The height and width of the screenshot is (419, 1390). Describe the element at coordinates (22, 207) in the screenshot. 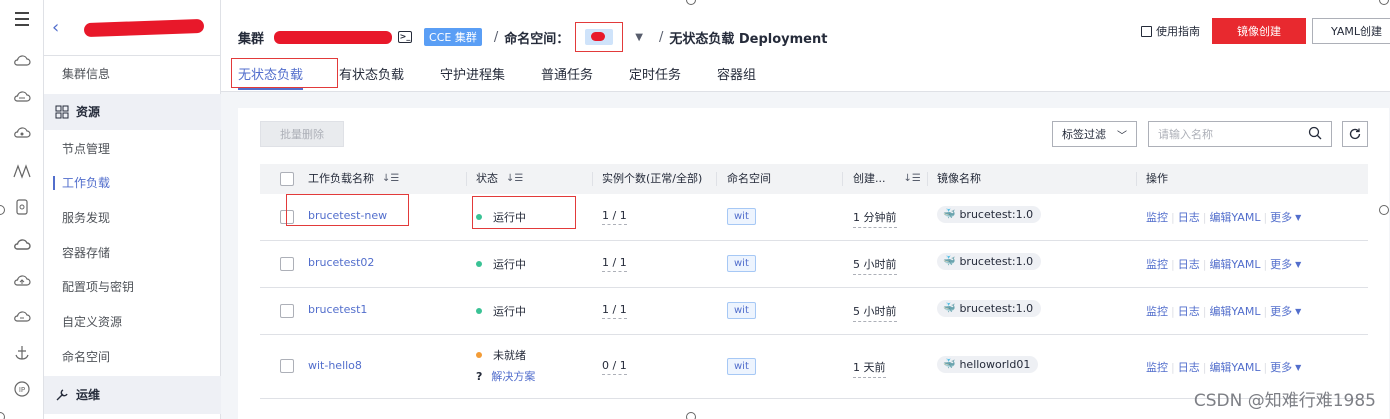

I see `container-icon` at that location.